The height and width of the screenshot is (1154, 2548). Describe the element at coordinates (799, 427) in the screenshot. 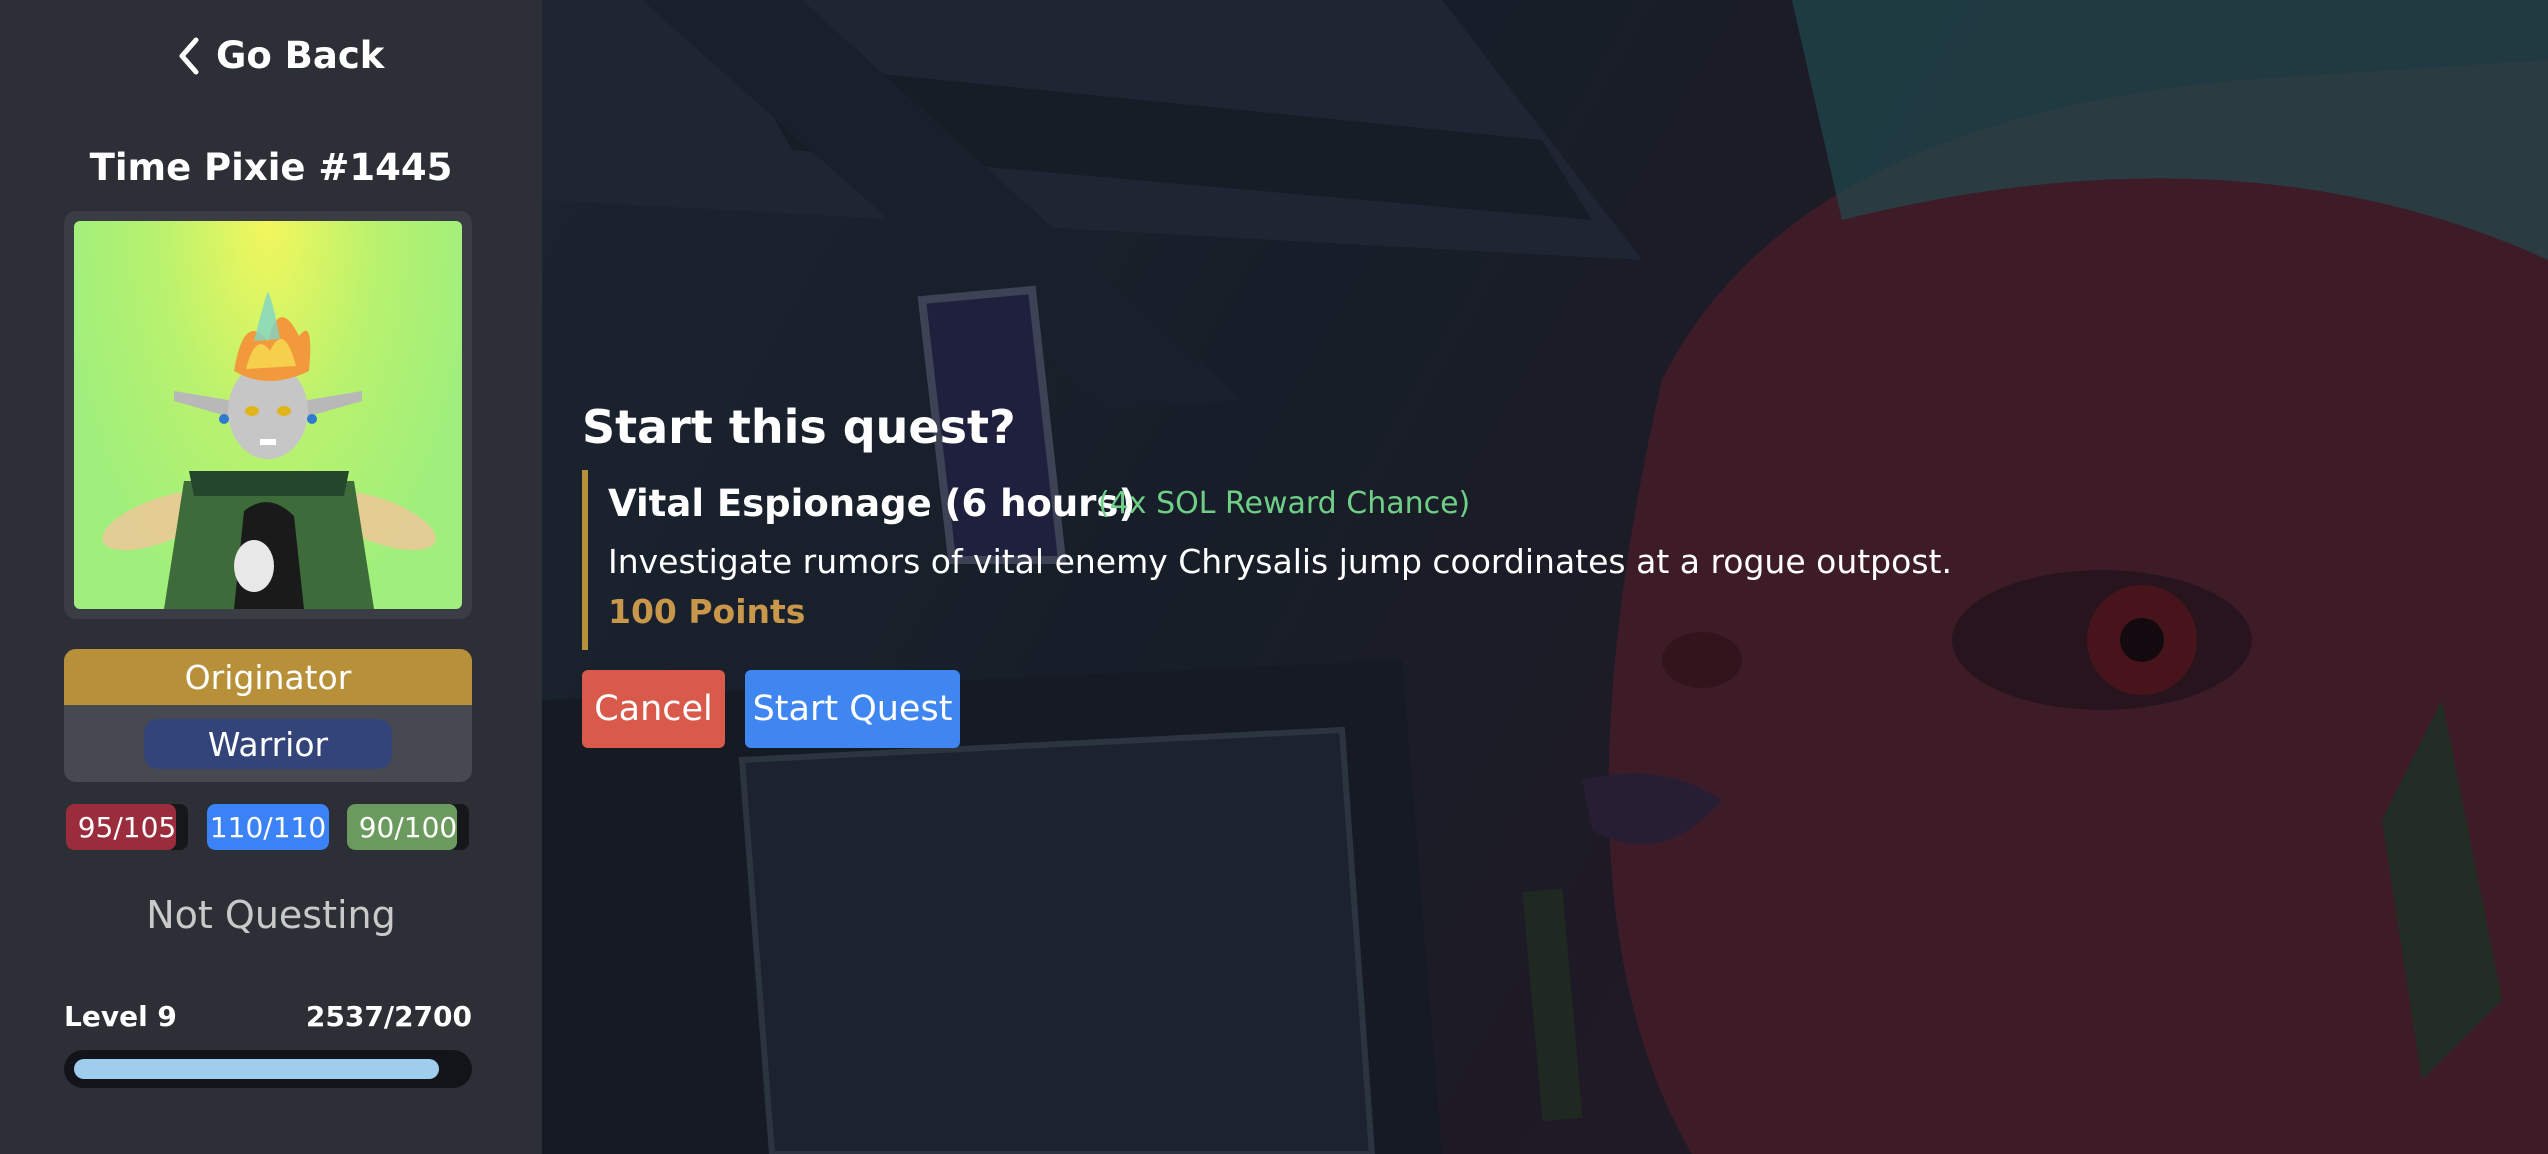

I see `dialog-heading: Start this quest?` at that location.